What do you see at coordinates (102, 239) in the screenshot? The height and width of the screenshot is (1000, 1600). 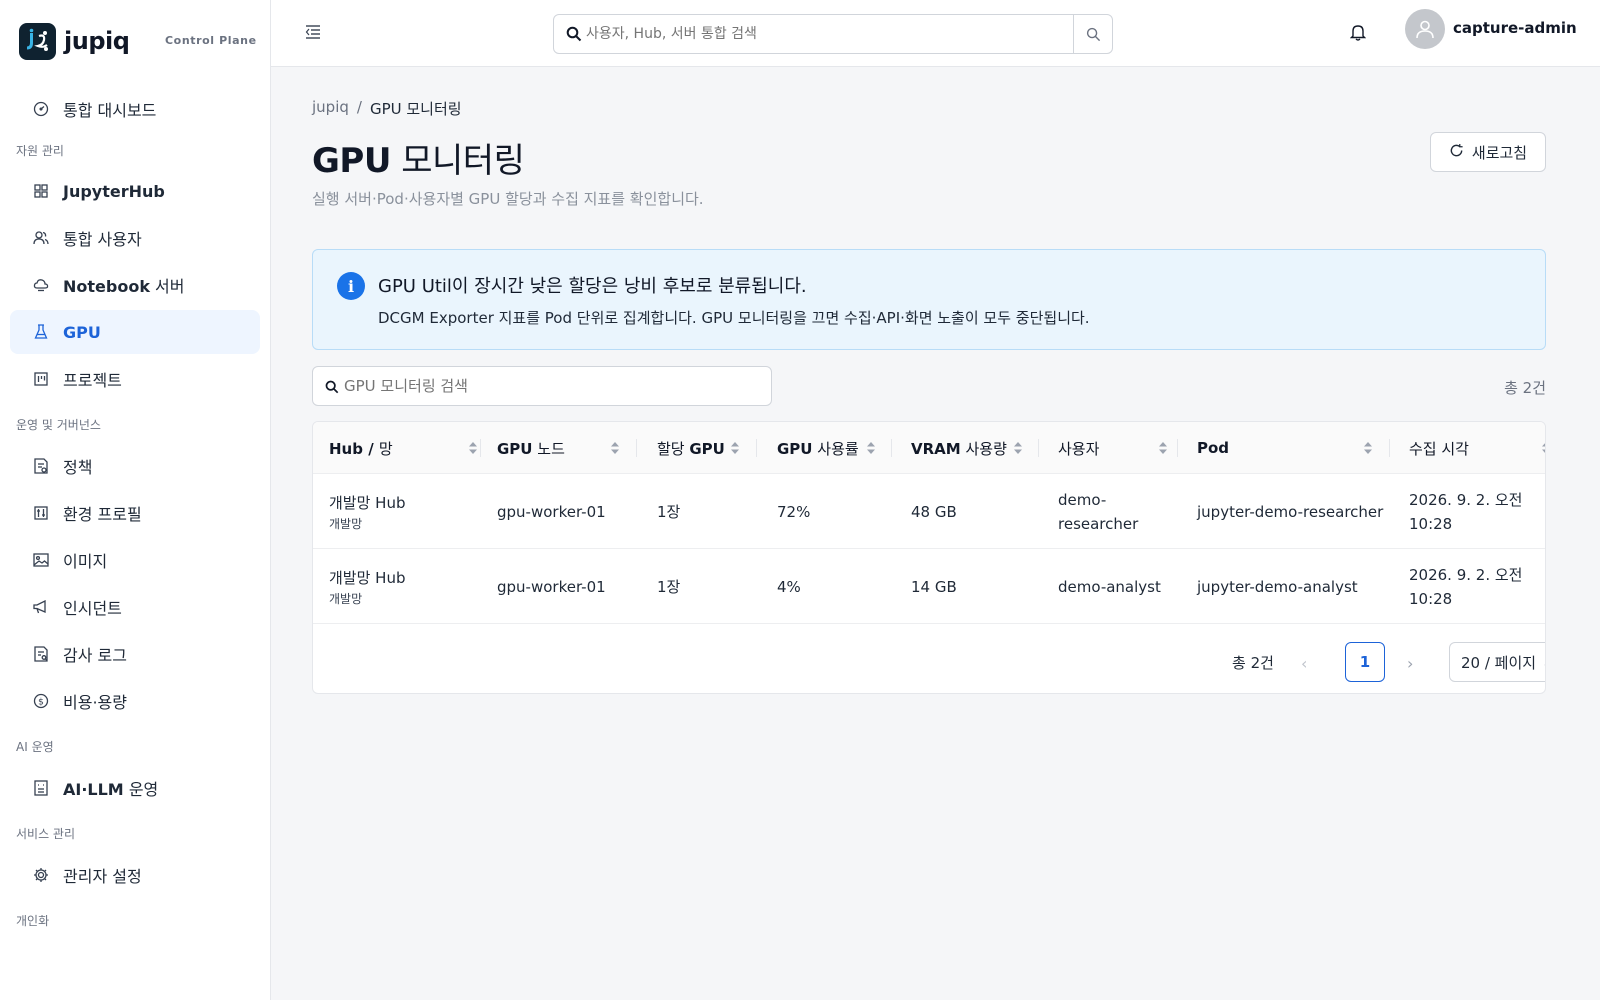 I see `sidebar-item-label: 통합 사용자` at bounding box center [102, 239].